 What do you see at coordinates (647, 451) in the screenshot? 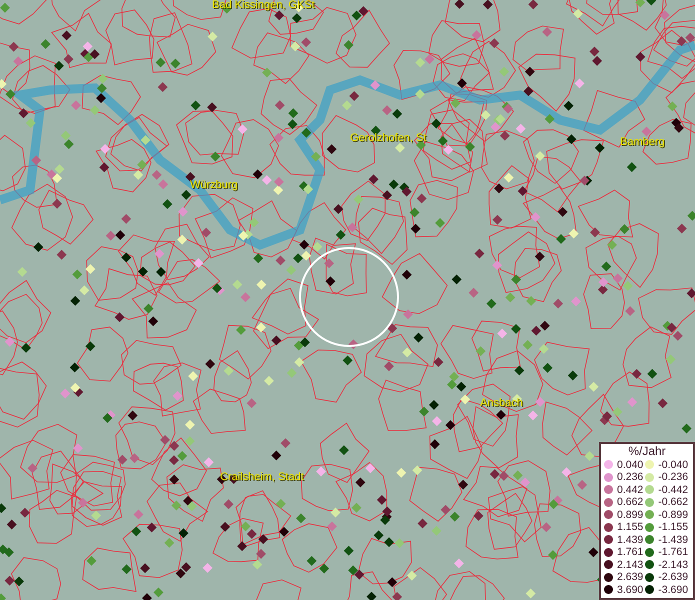
I see `legend-title: %/Jahr` at bounding box center [647, 451].